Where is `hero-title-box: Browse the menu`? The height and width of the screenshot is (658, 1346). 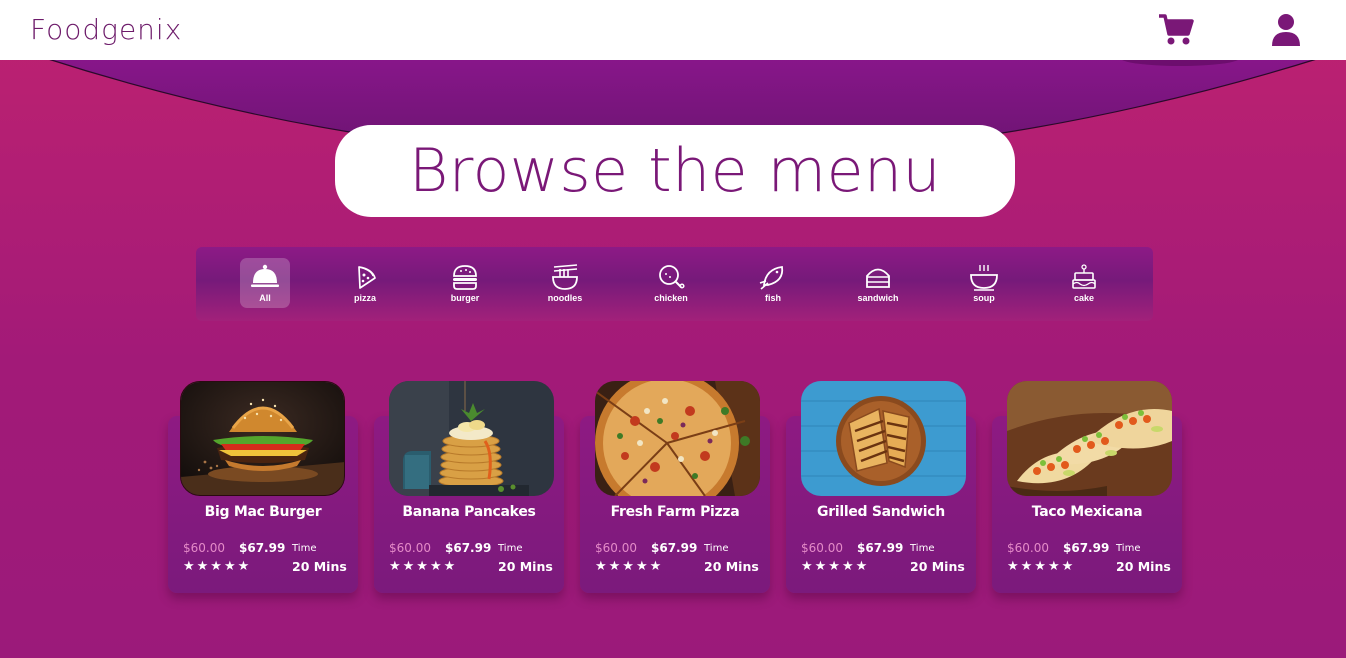
hero-title-box: Browse the menu is located at coordinates (675, 171).